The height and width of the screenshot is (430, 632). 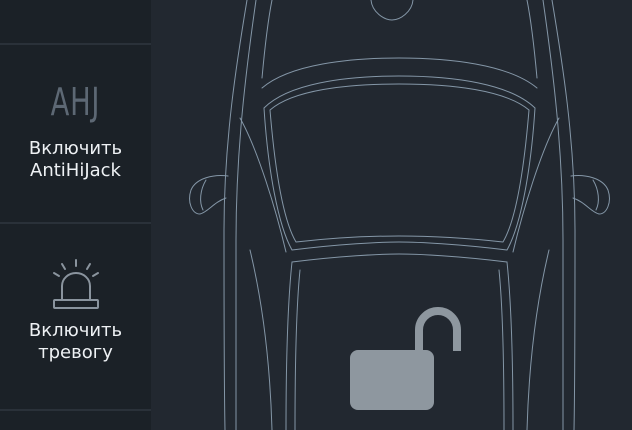 What do you see at coordinates (75, 131) in the screenshot?
I see `antihijack-button: AHJ Включить AntiHiJack` at bounding box center [75, 131].